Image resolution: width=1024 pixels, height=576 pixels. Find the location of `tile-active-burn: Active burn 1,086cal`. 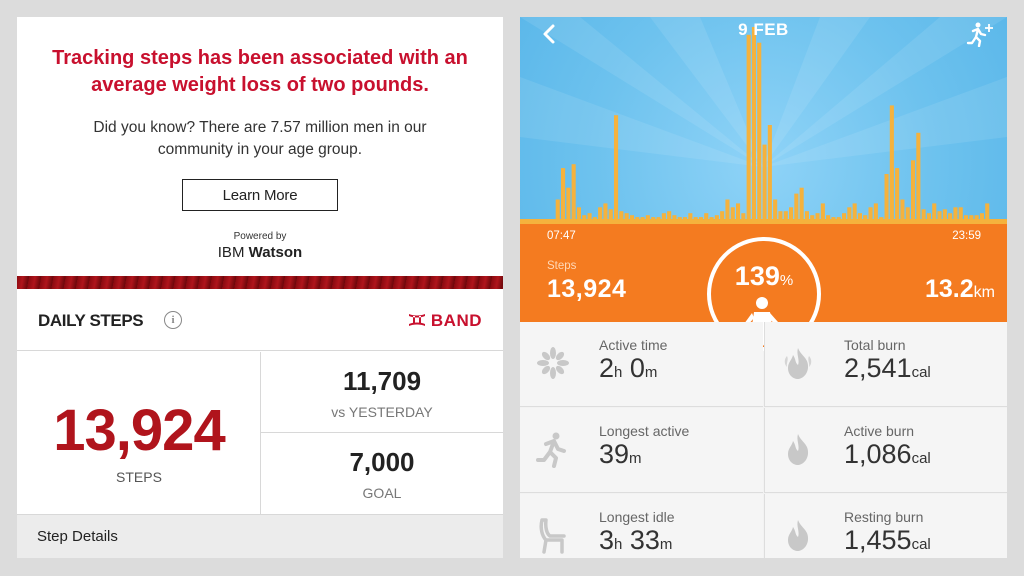

tile-active-burn: Active burn 1,086cal is located at coordinates (885, 450).